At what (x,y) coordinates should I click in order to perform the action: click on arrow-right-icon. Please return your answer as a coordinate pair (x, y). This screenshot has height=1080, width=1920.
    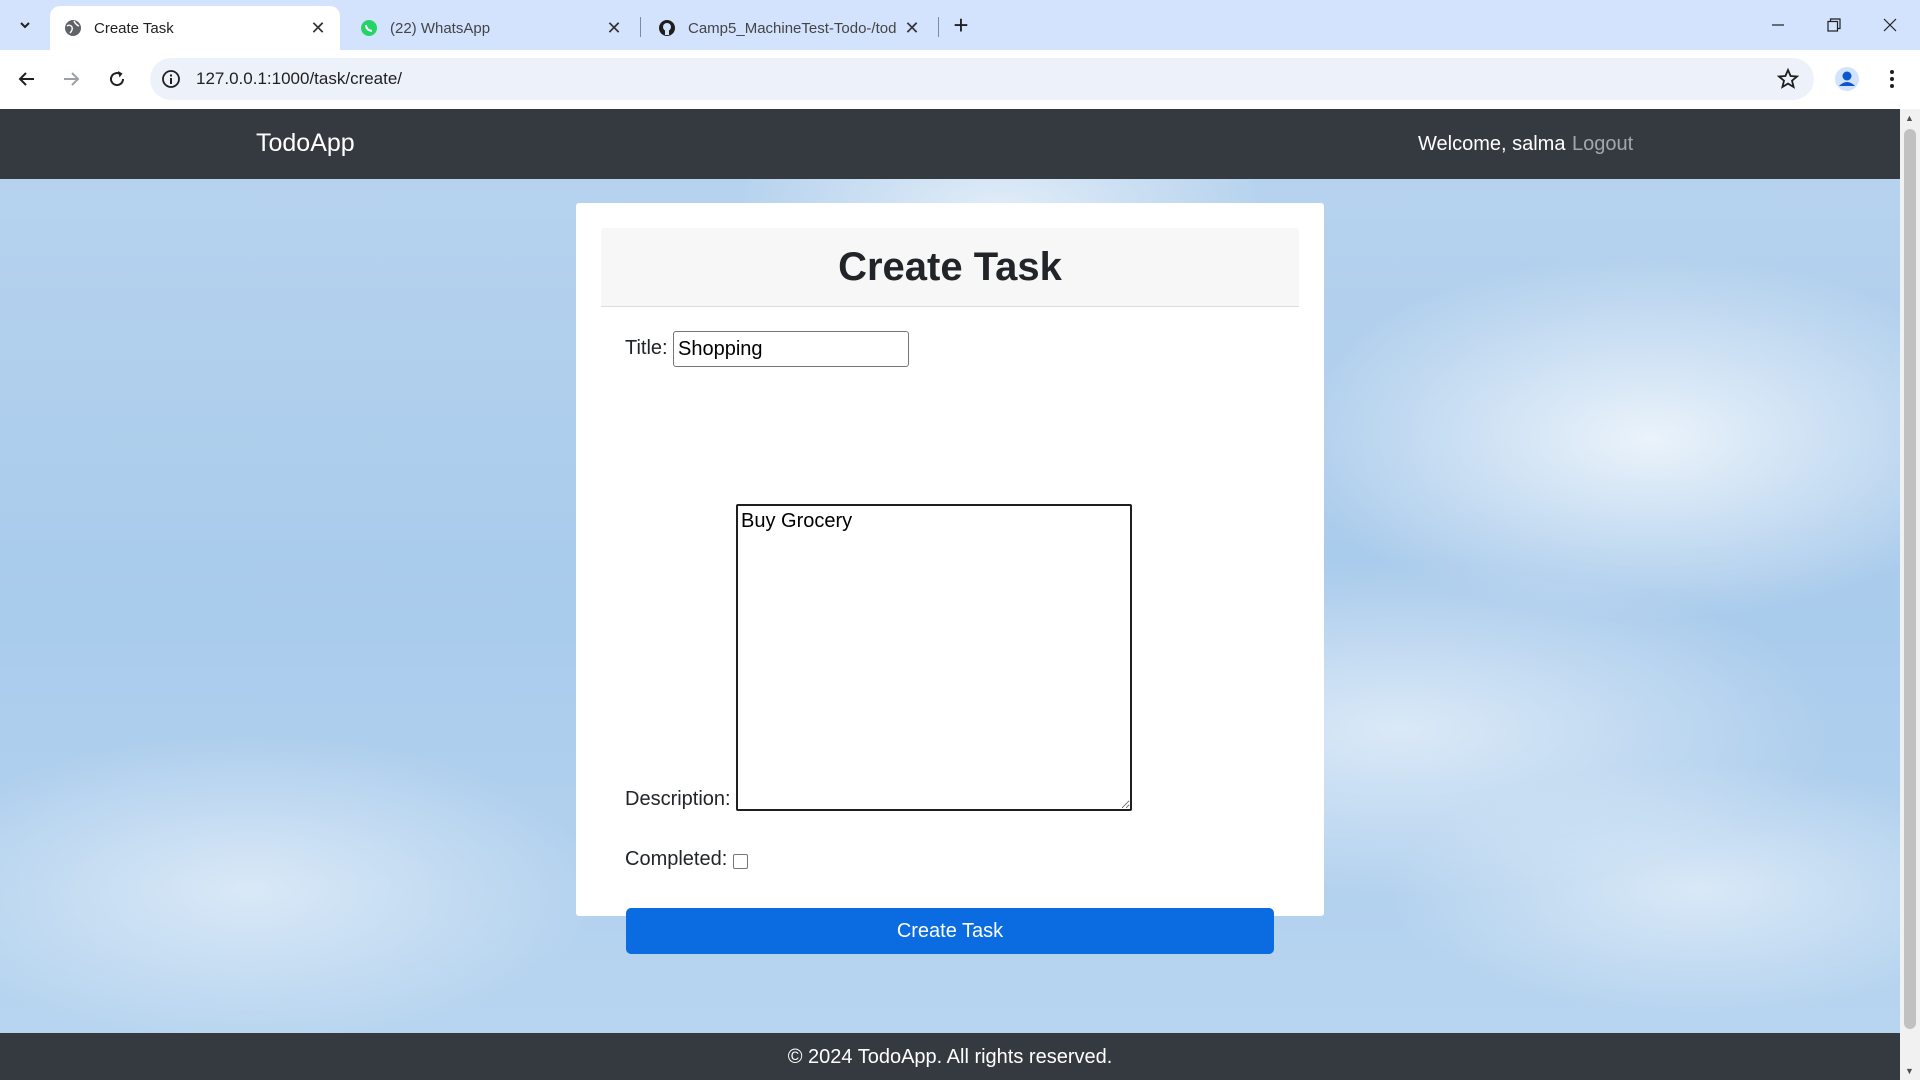
    Looking at the image, I should click on (72, 79).